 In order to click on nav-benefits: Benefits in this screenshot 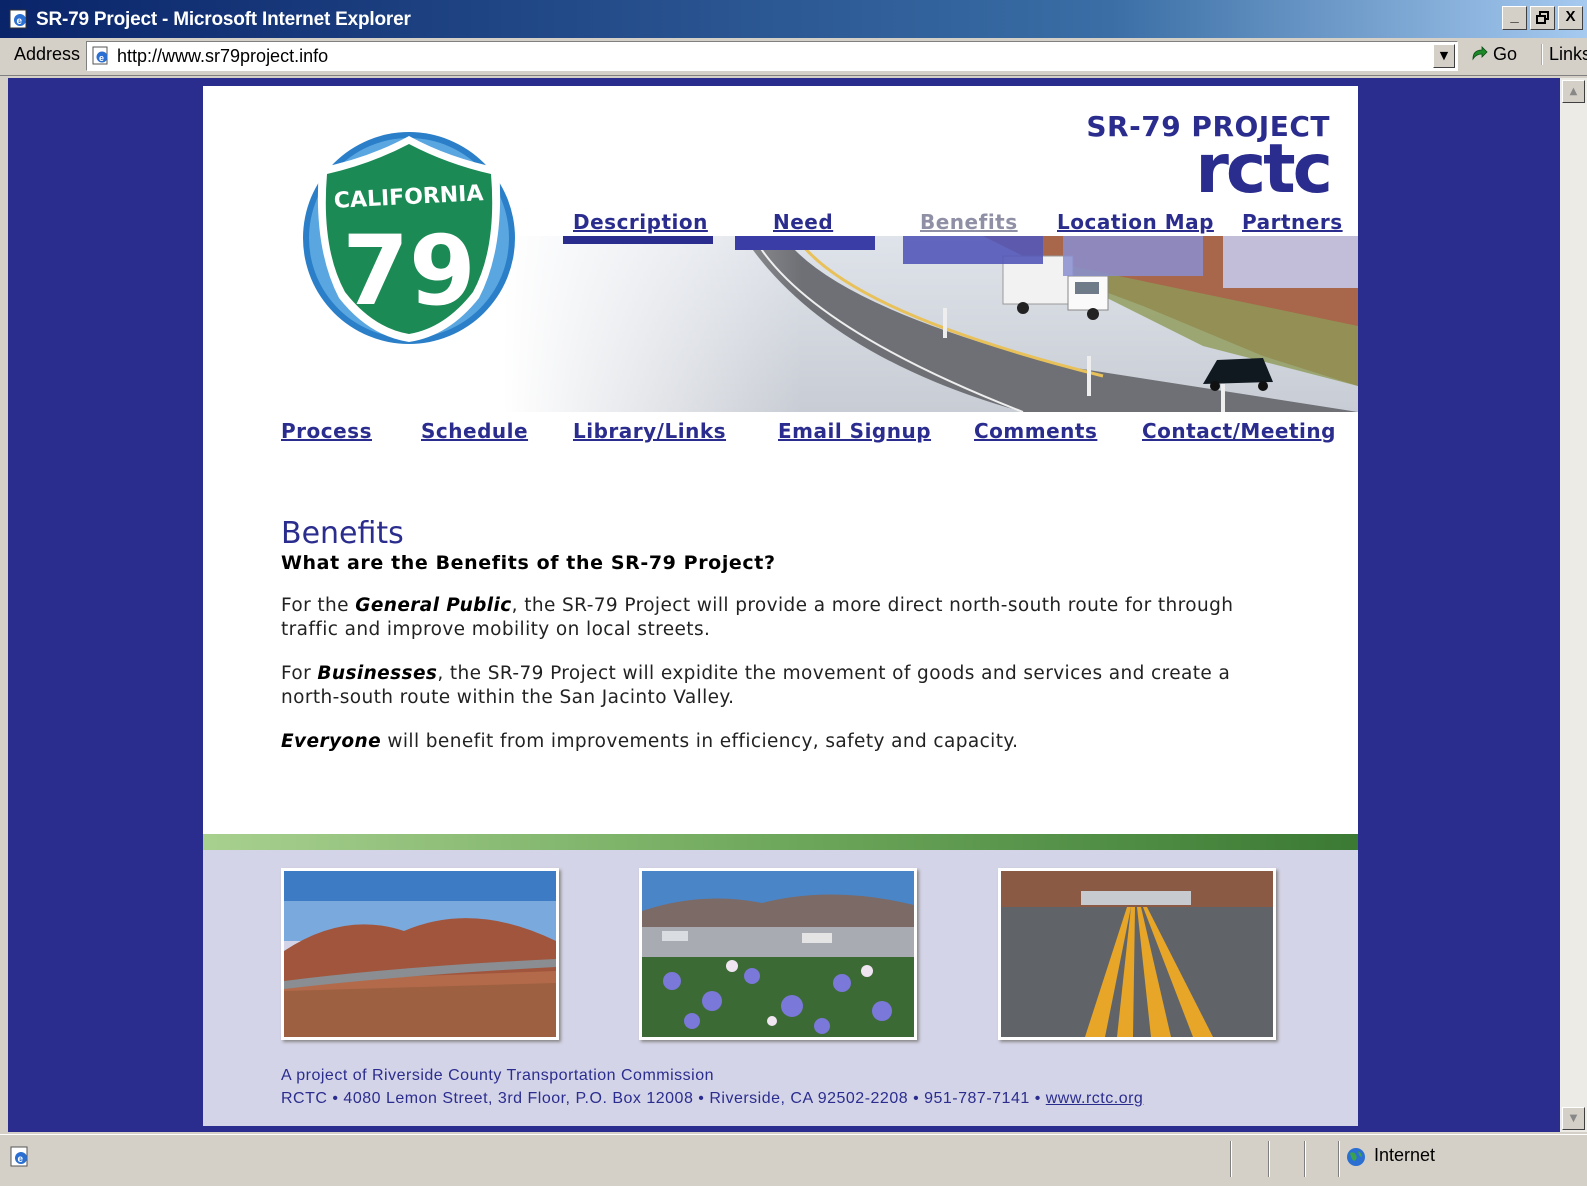, I will do `click(969, 222)`.